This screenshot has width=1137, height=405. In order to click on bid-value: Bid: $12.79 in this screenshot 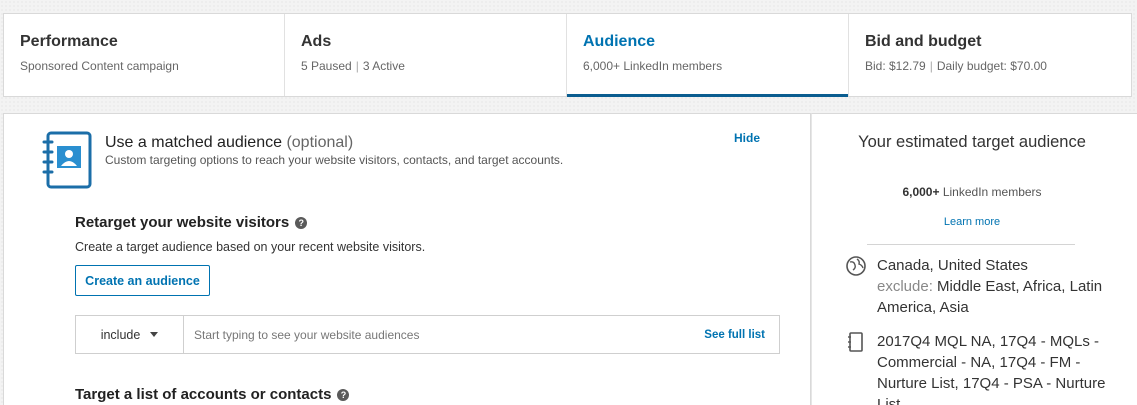, I will do `click(895, 66)`.